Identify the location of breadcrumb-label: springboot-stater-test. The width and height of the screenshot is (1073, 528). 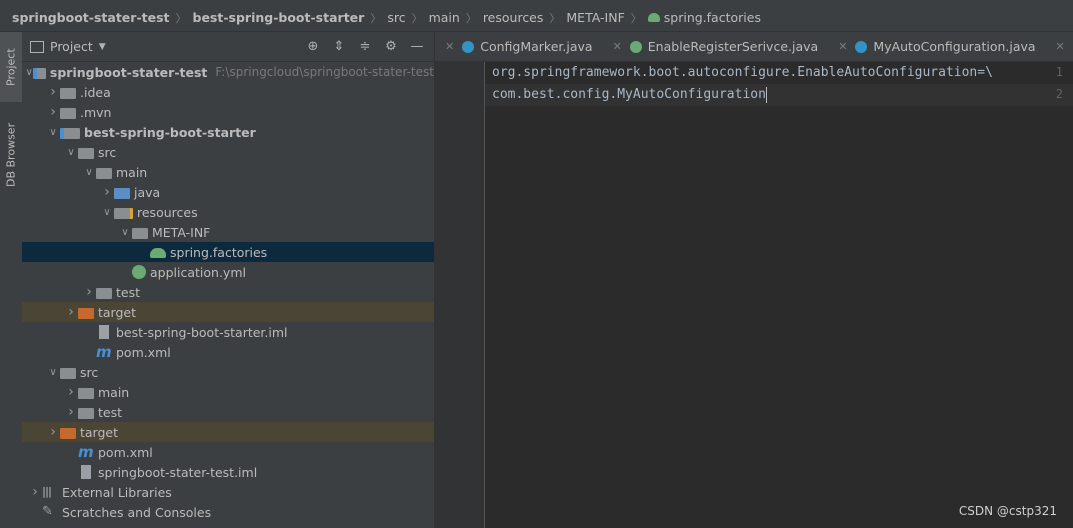
(91, 17).